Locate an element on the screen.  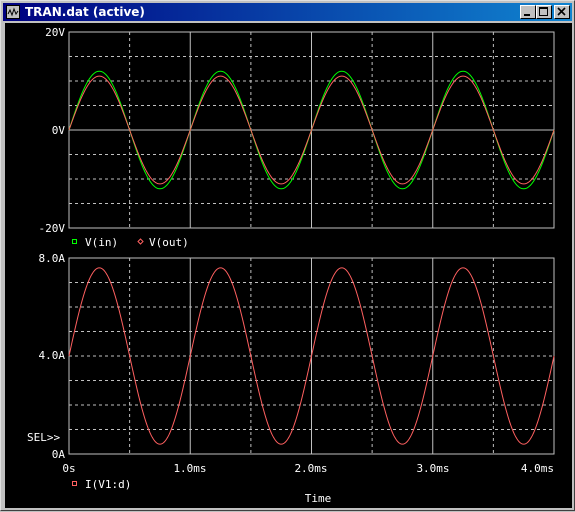
window-title: TRAN.dat (active) is located at coordinates (85, 12).